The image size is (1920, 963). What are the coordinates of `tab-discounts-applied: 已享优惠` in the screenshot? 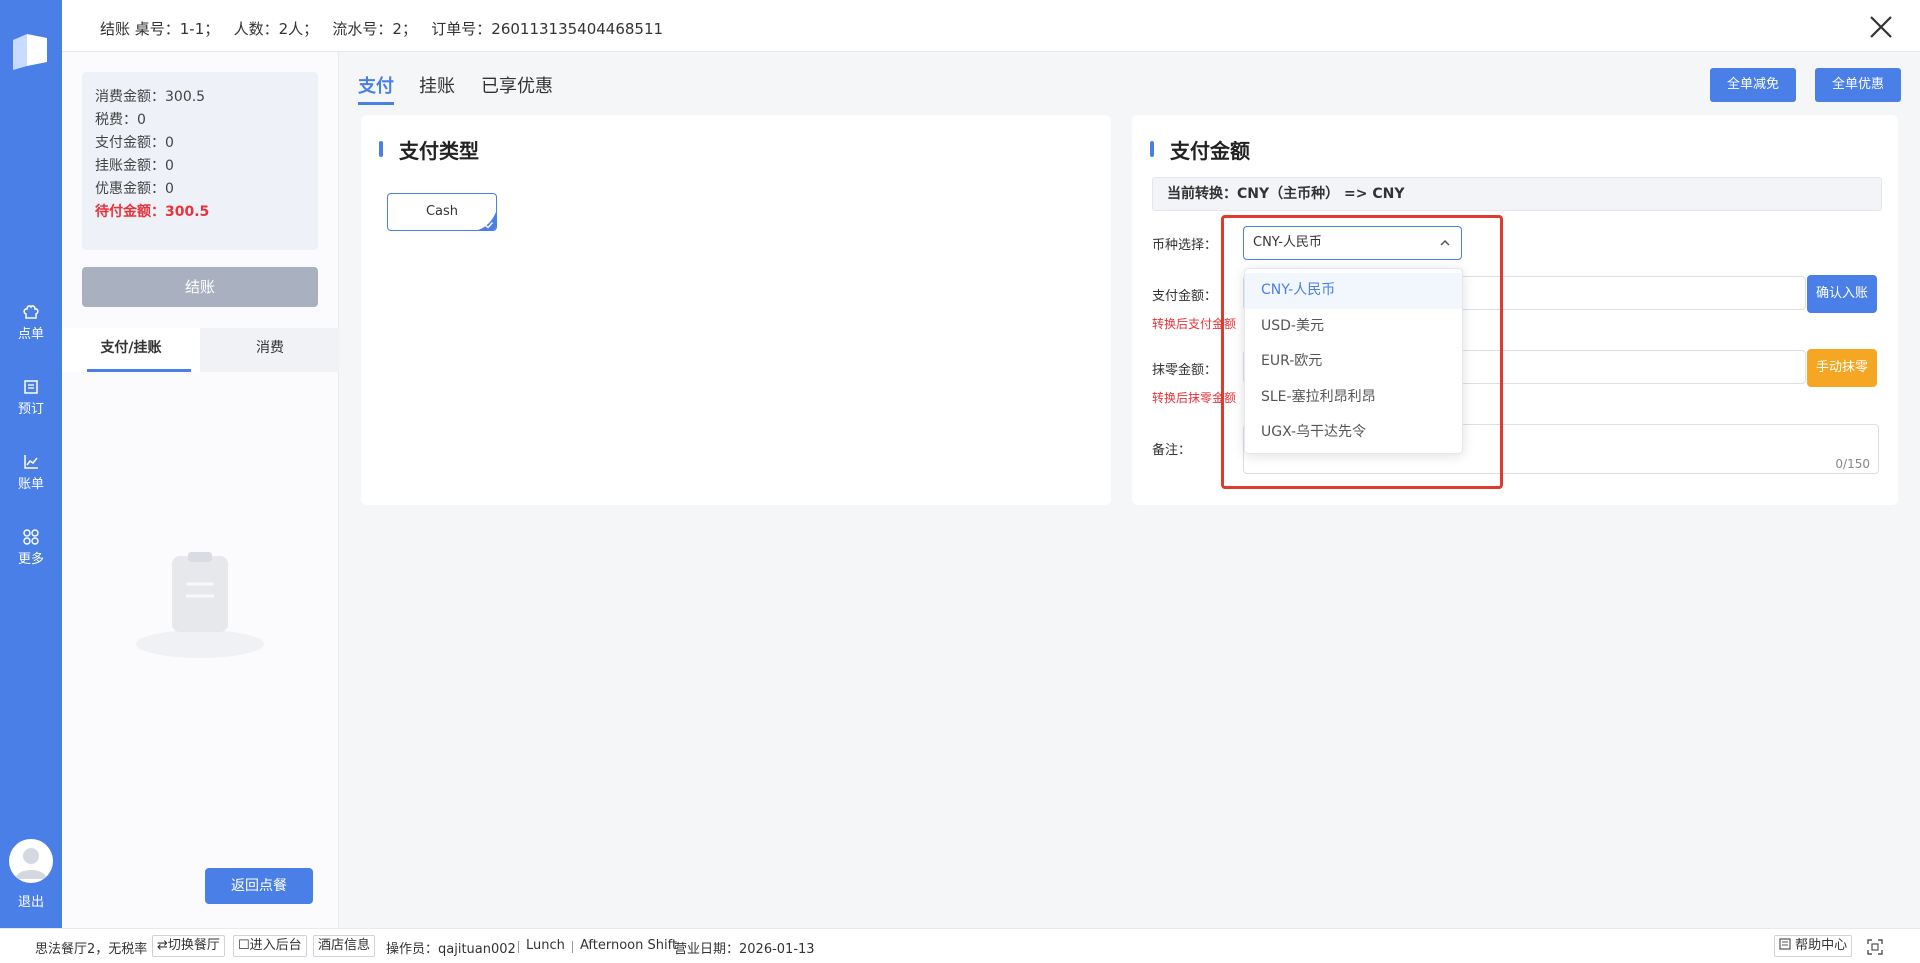 It's located at (517, 85).